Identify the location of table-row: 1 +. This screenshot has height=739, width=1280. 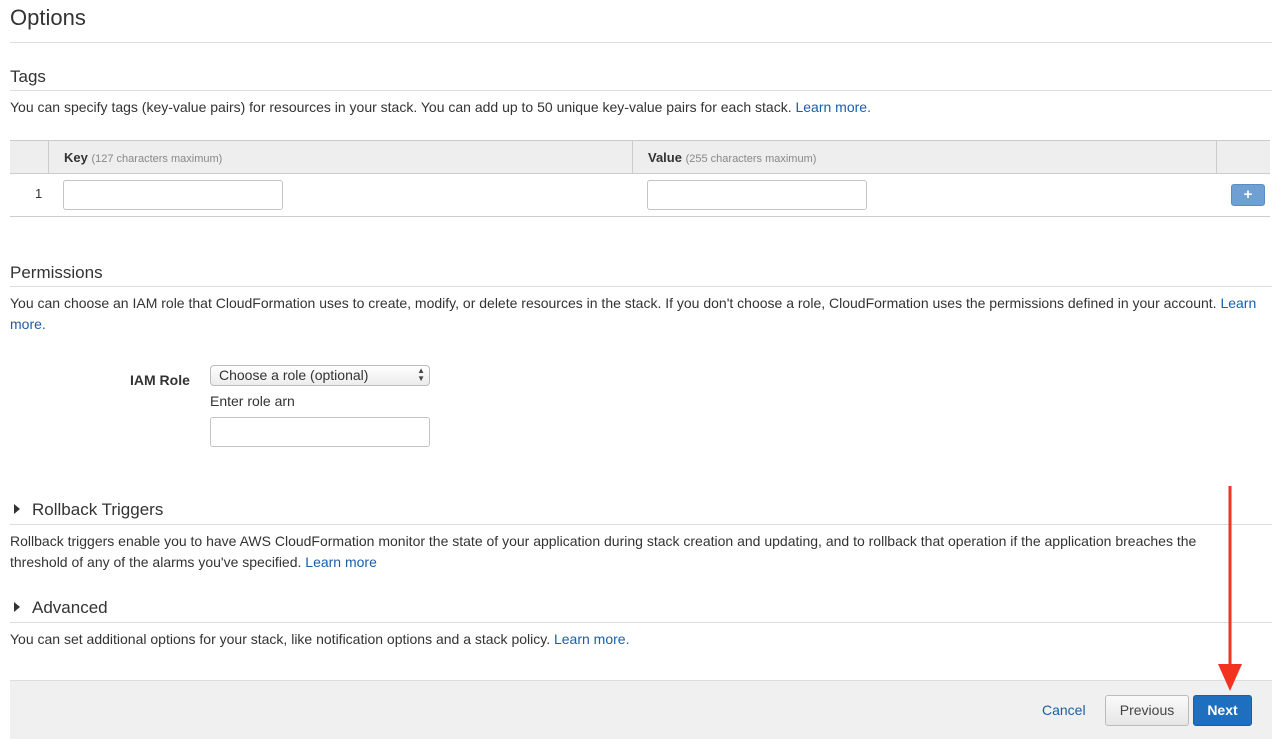
(640, 195).